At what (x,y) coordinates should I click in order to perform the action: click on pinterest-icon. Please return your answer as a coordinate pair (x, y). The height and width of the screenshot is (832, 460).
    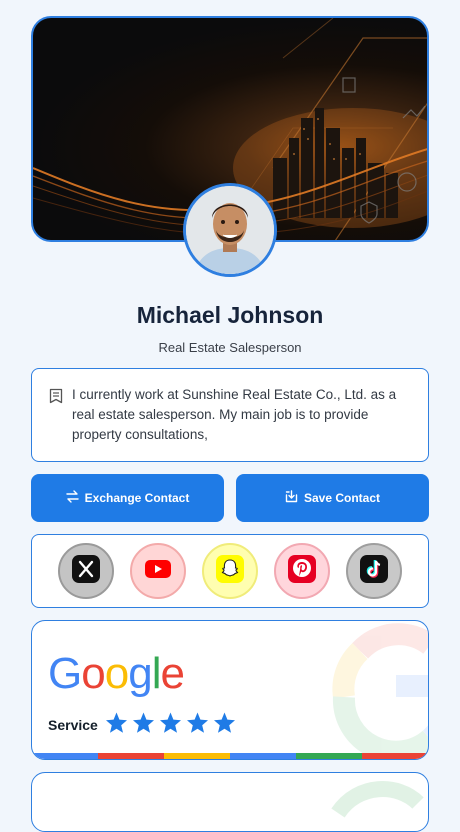
    Looking at the image, I should click on (302, 571).